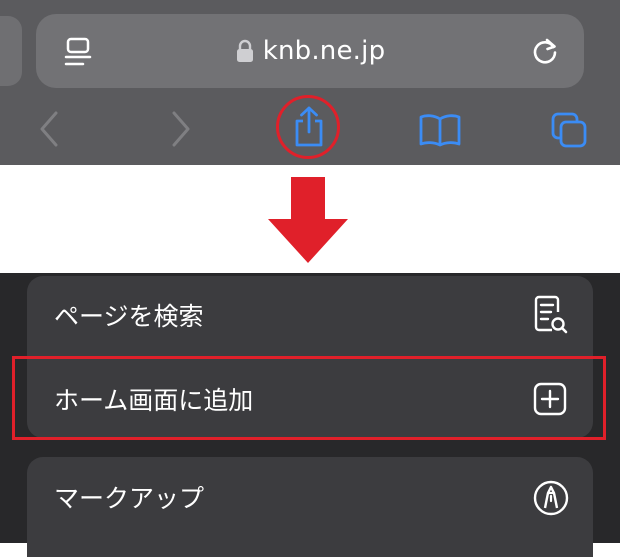 The width and height of the screenshot is (620, 557). I want to click on url-text: knb.ne.jp, so click(324, 51).